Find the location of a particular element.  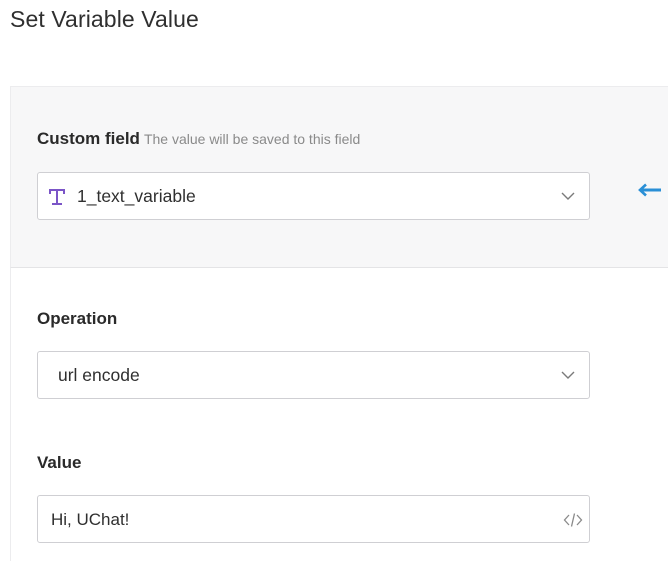

operation-label: Operation is located at coordinates (77, 318).